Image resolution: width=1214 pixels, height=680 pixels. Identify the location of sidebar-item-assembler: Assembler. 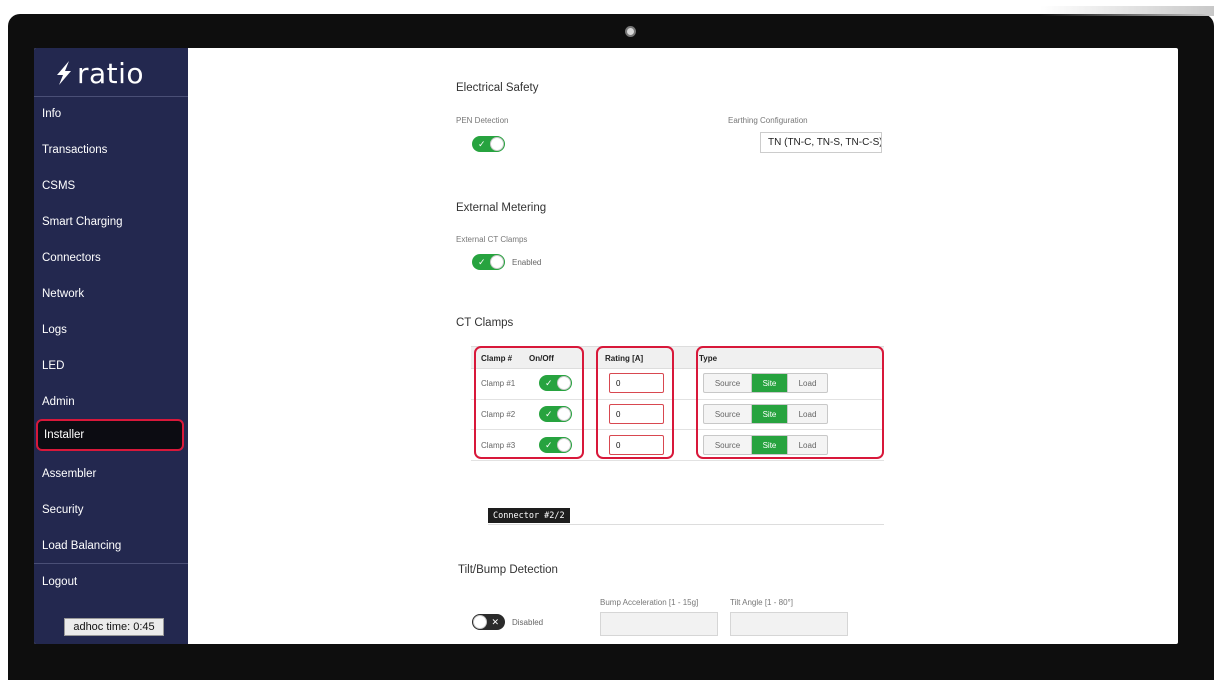
(111, 474).